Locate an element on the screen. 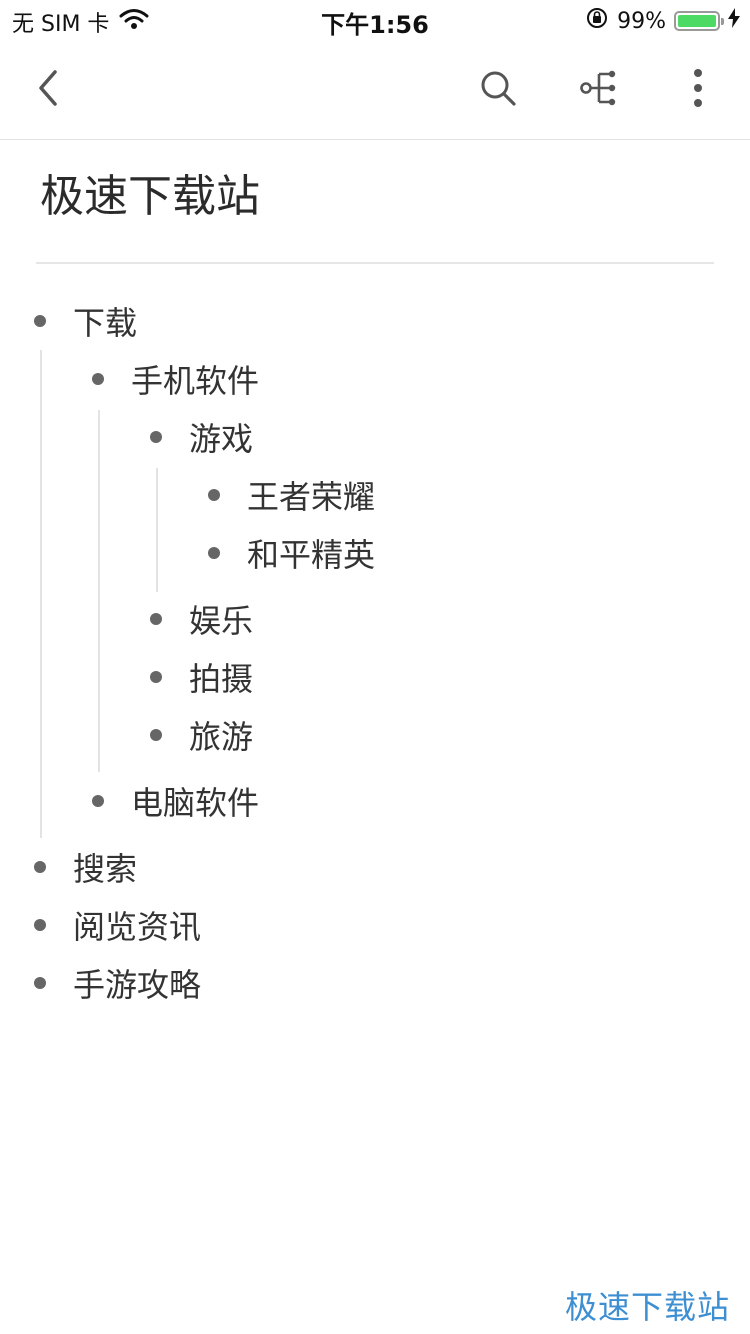 The height and width of the screenshot is (1334, 750). more-button is located at coordinates (698, 90).